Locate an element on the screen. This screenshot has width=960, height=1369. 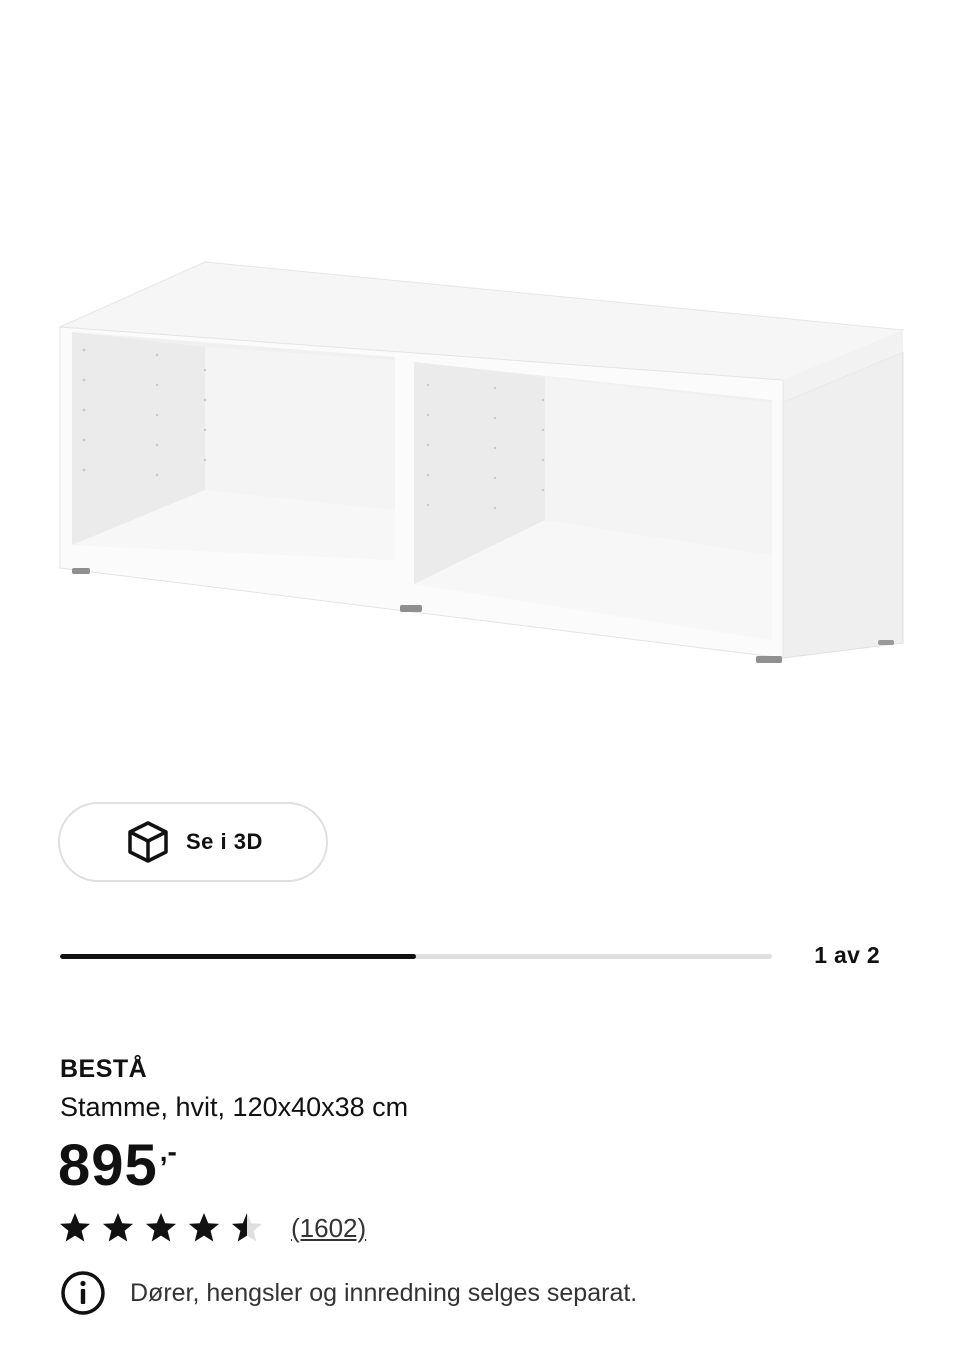
product-name: BESTÅ is located at coordinates (104, 1069).